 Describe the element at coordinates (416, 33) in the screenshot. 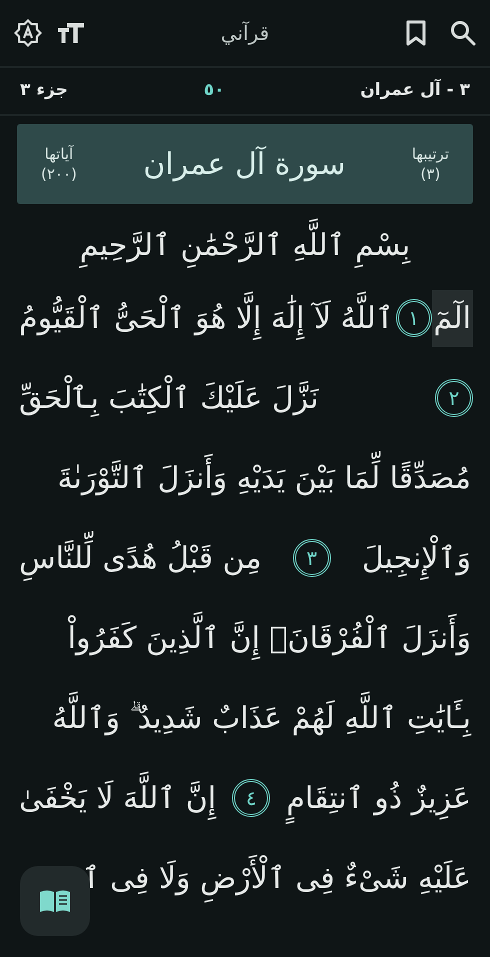

I see `bookmark-icon` at that location.